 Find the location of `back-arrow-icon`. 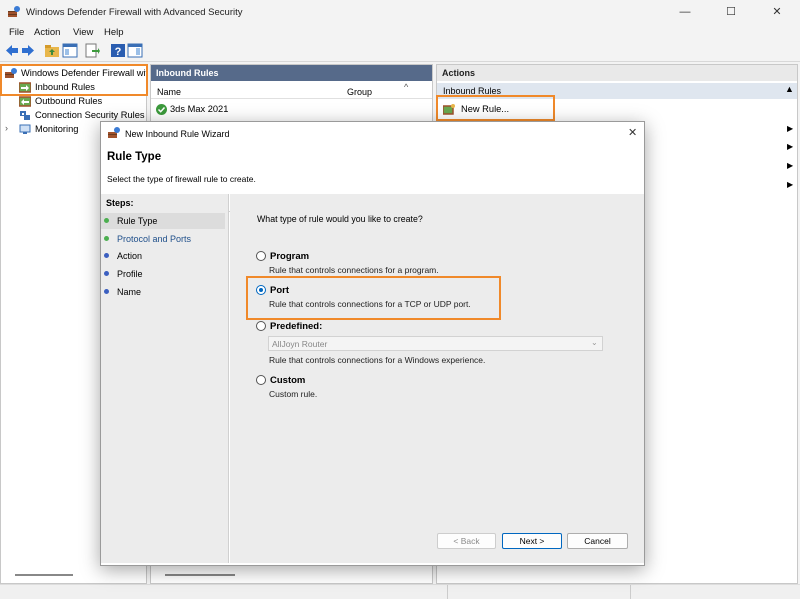

back-arrow-icon is located at coordinates (12, 50).